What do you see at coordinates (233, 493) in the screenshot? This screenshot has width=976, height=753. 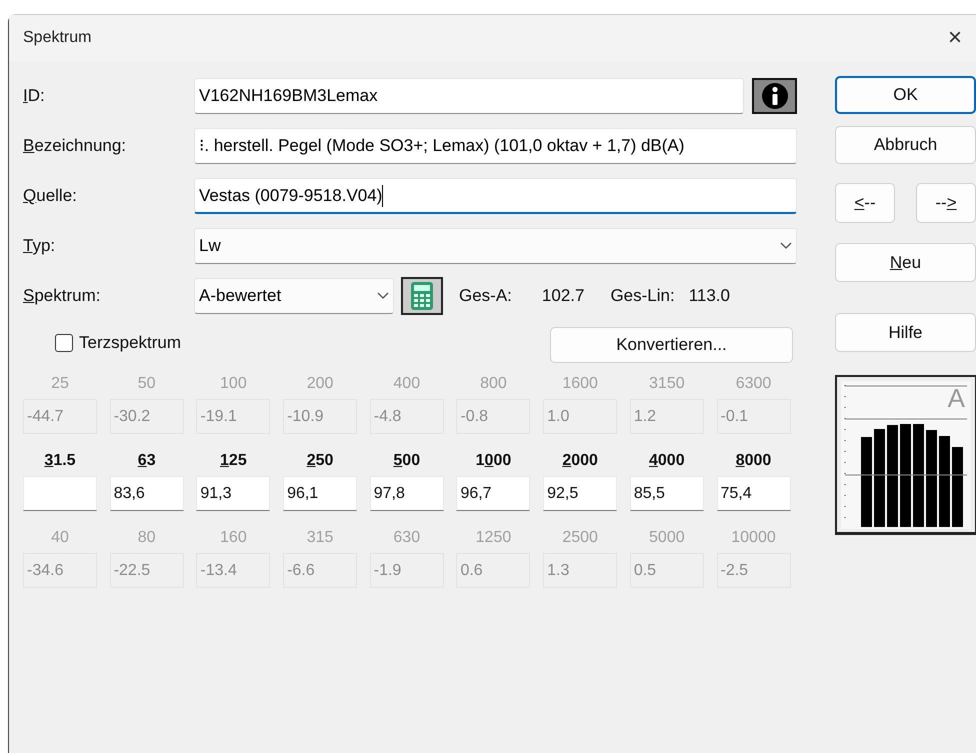 I see `level-input: 91,3` at bounding box center [233, 493].